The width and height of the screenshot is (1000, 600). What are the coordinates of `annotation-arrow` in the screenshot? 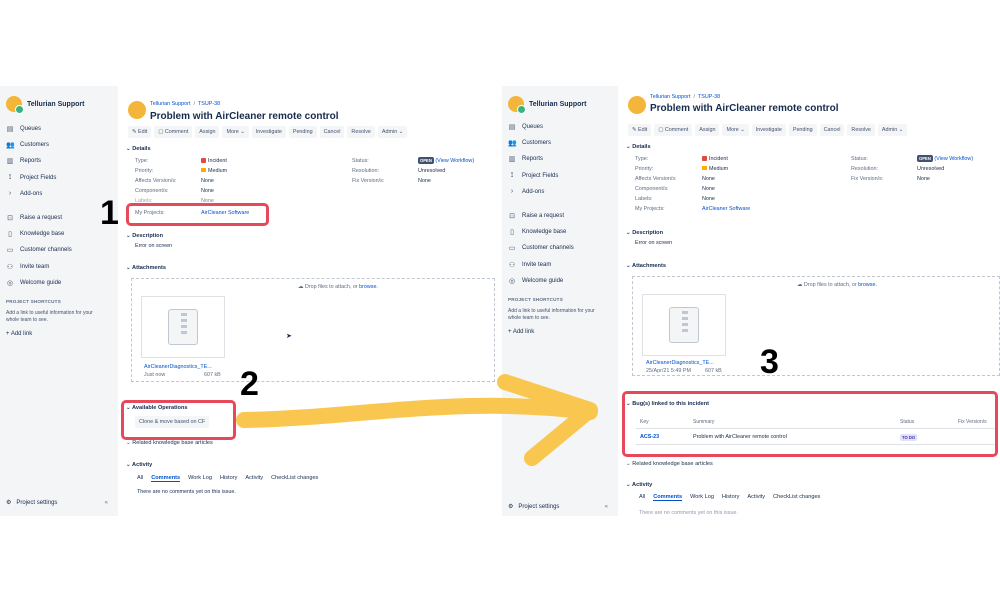 It's located at (417, 420).